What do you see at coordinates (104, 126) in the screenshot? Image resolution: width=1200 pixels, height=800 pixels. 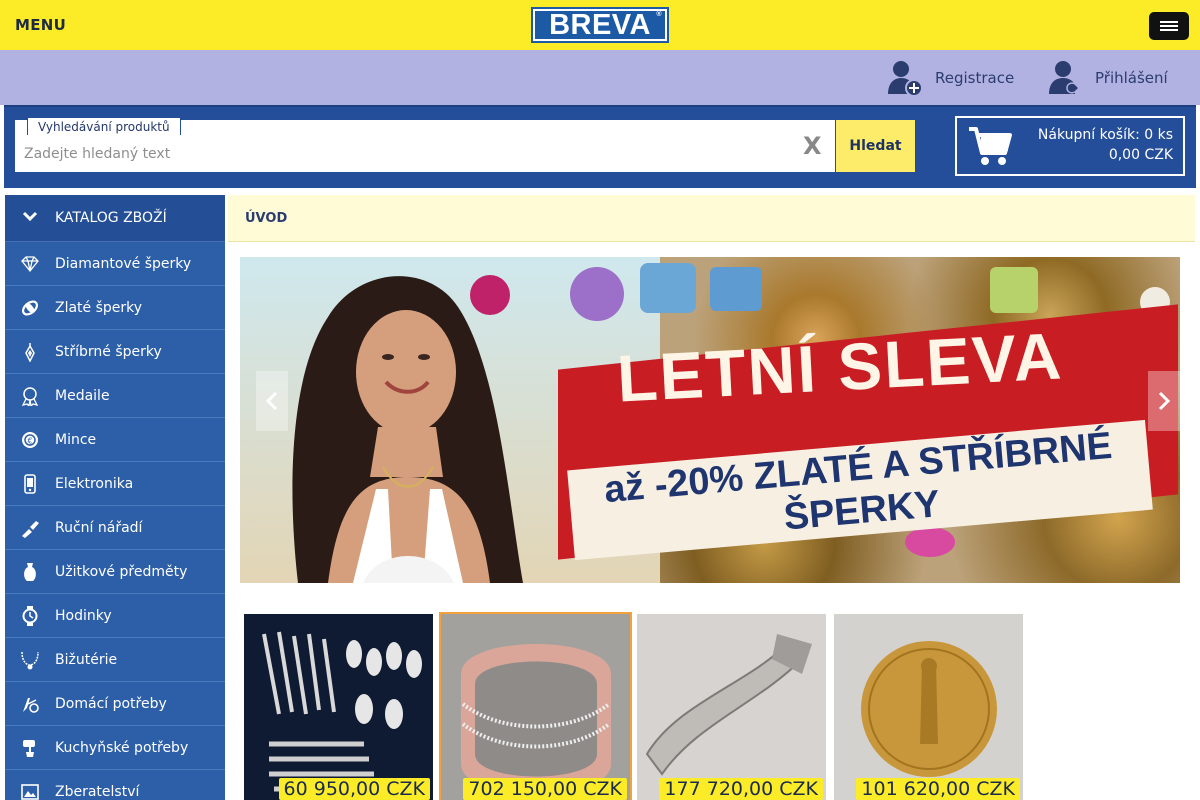 I see `search-legend: Vyhledávání produktů` at bounding box center [104, 126].